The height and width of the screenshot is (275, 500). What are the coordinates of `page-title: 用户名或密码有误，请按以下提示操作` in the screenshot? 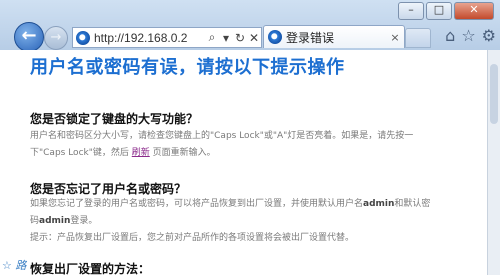 It's located at (187, 67).